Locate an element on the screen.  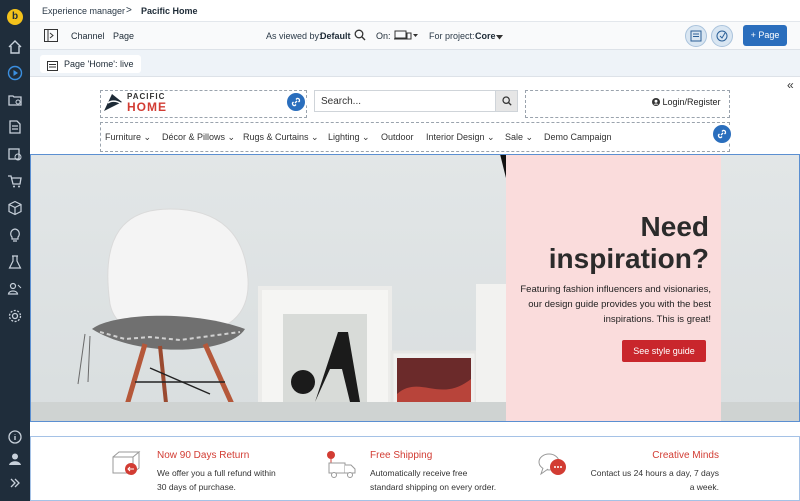
feature-line2: 30 days of purchase. is located at coordinates (196, 487).